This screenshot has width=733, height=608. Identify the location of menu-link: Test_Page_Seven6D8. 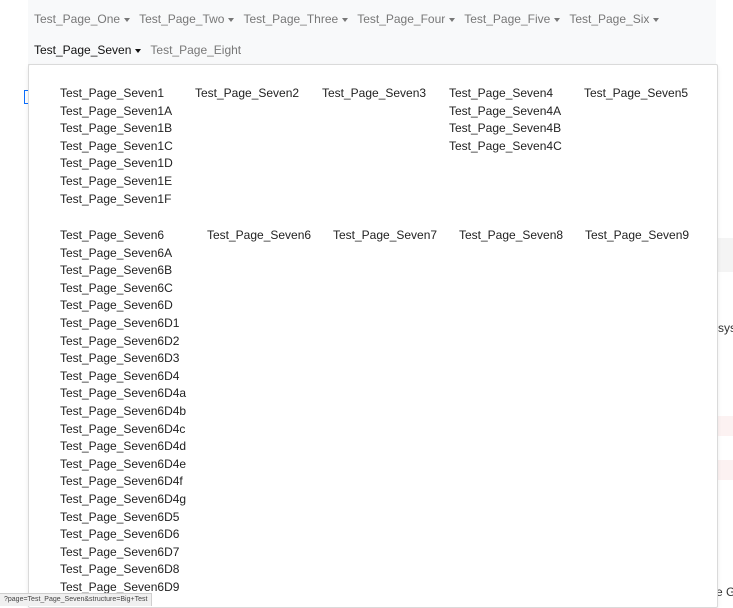
(123, 570).